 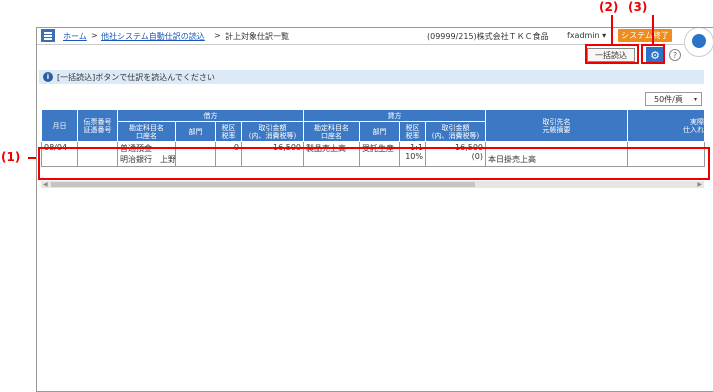 I want to click on scrollbar-thumb, so click(x=263, y=184).